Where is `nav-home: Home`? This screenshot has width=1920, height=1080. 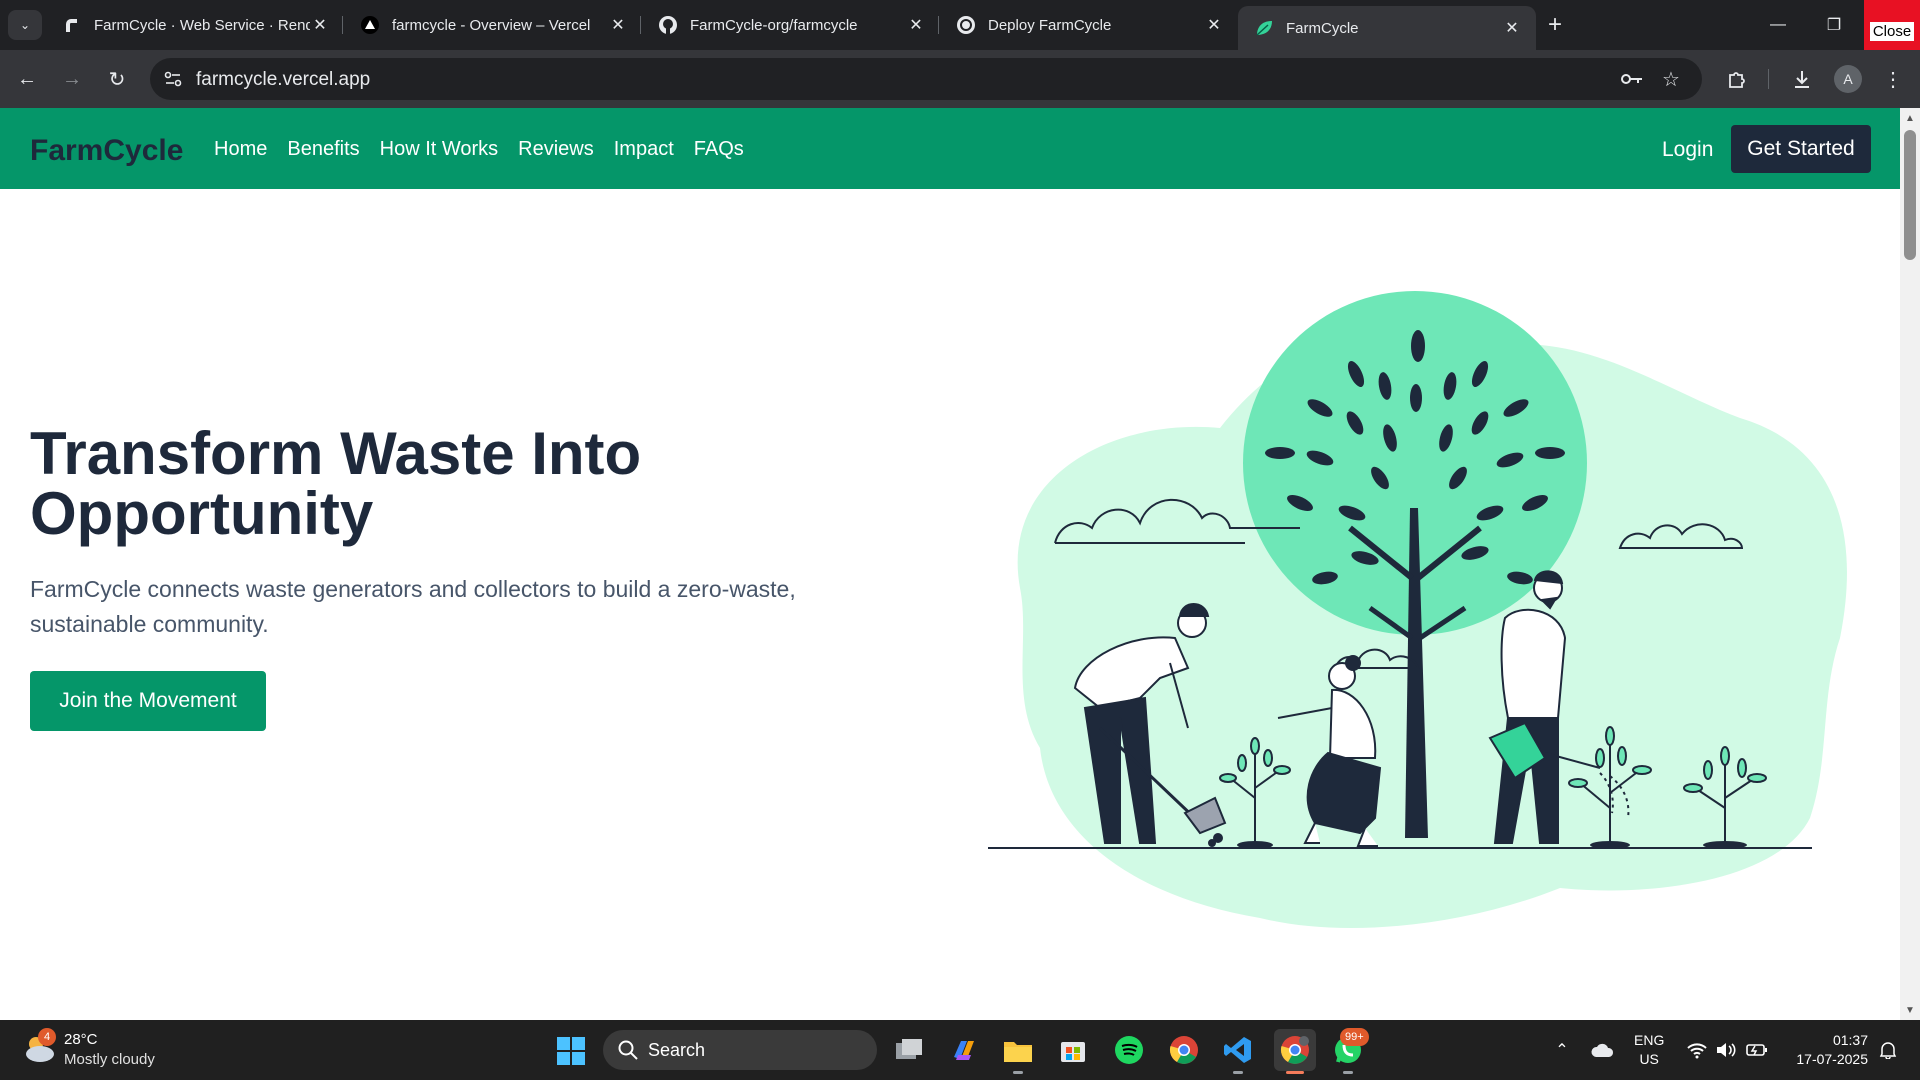 nav-home: Home is located at coordinates (240, 149).